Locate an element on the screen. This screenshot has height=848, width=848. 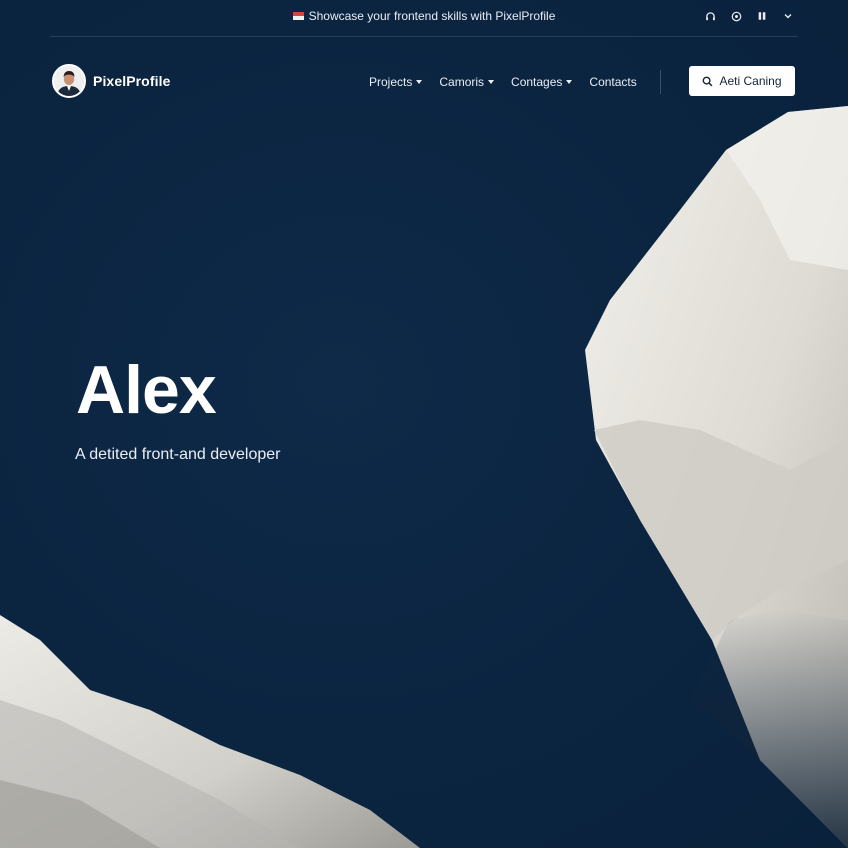
avatar is located at coordinates (69, 81).